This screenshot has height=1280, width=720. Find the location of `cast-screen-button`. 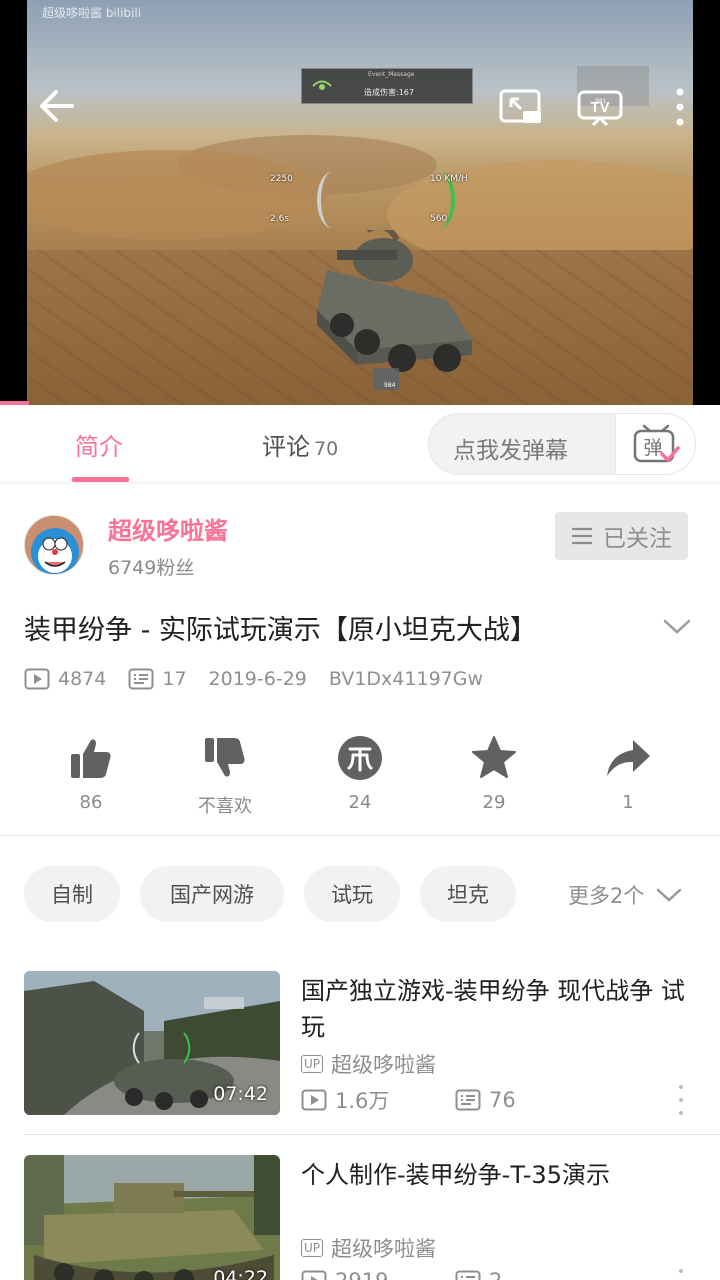

cast-screen-button is located at coordinates (521, 107).